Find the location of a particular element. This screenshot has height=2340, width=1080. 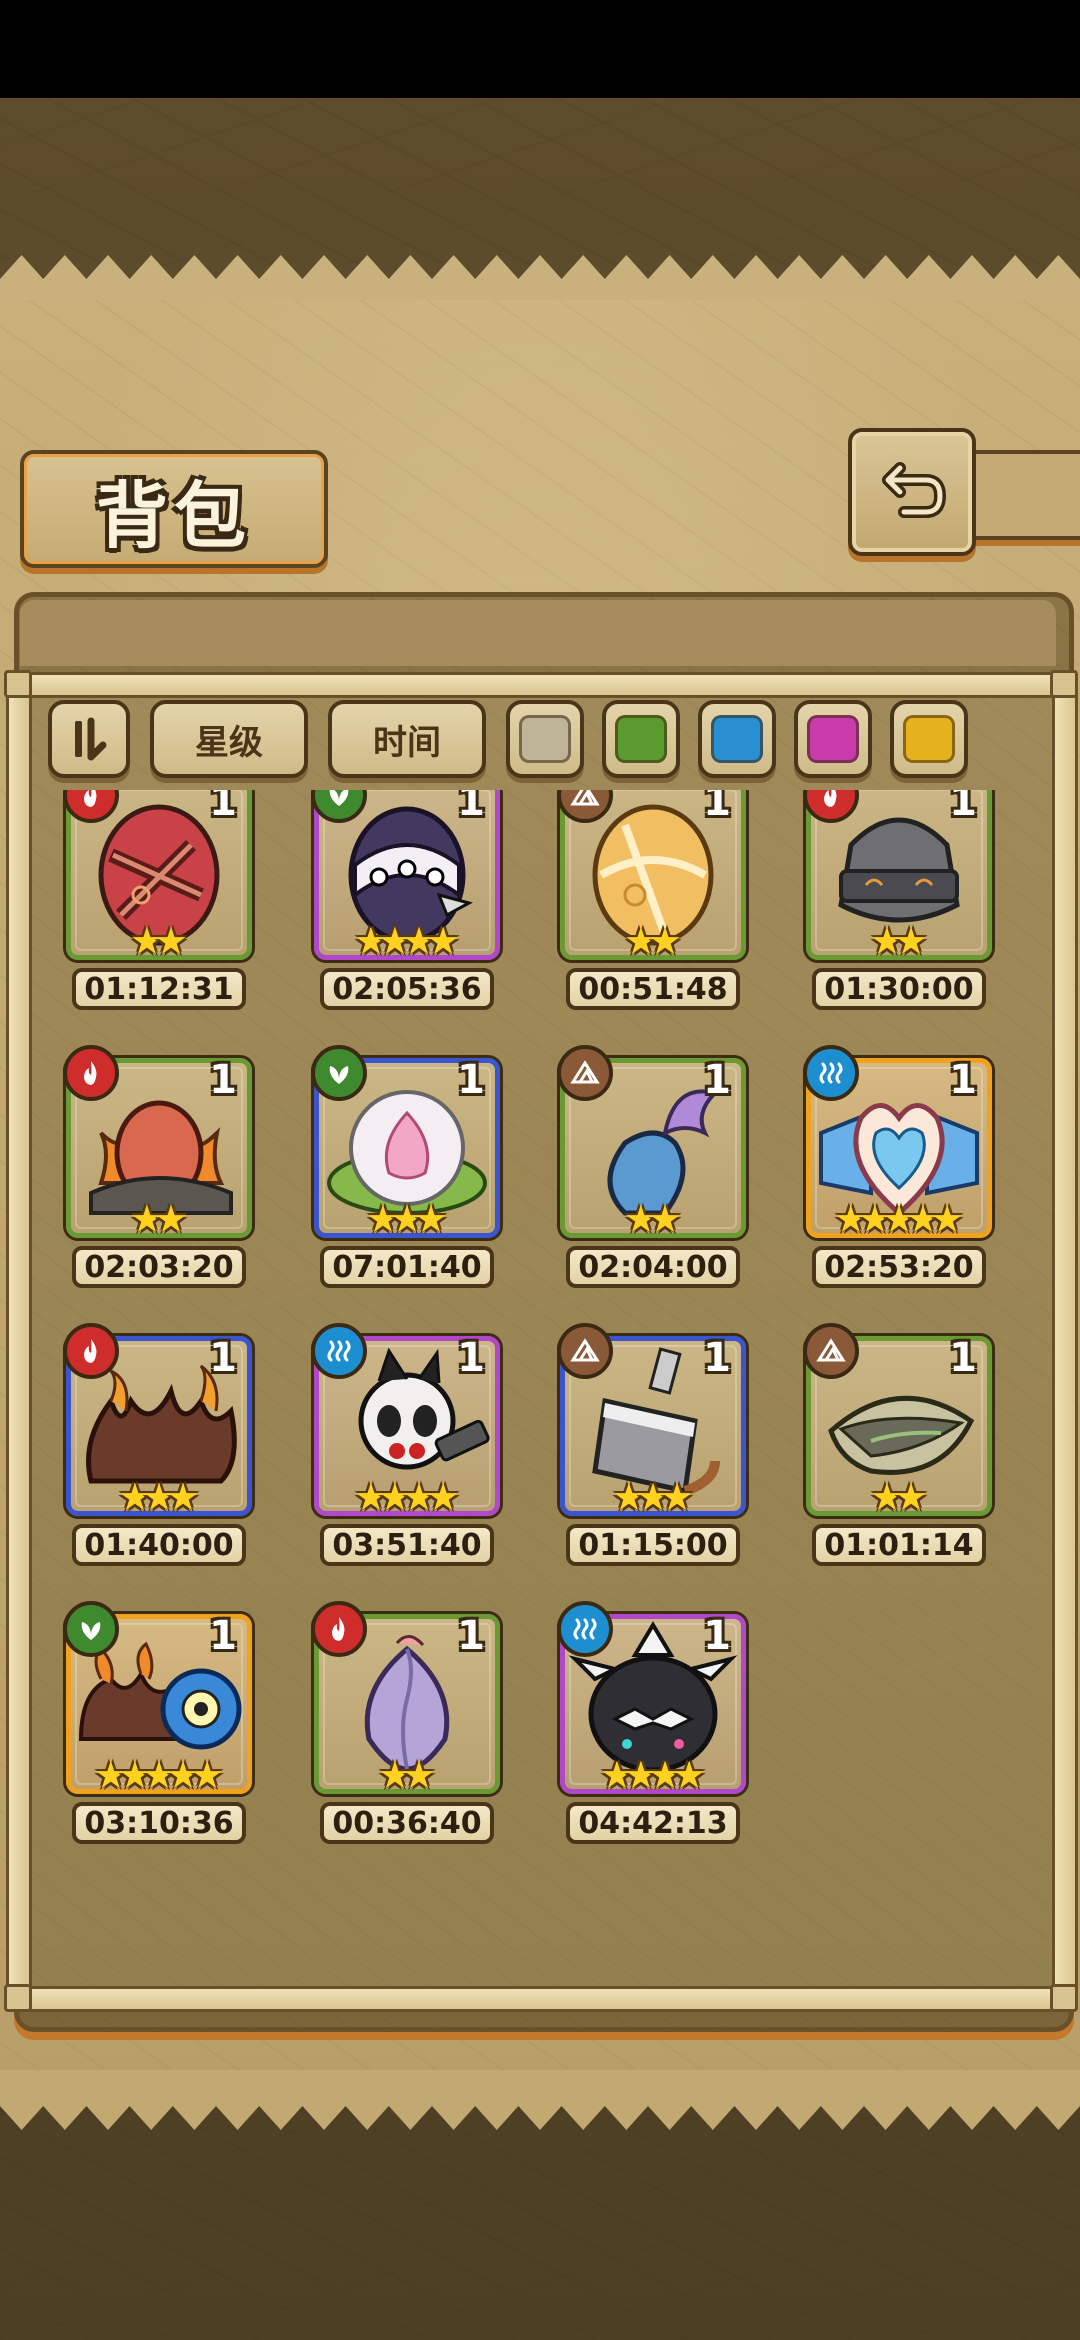

inventory-slot: 1 ★★ 02:03:20 is located at coordinates (159, 1171).